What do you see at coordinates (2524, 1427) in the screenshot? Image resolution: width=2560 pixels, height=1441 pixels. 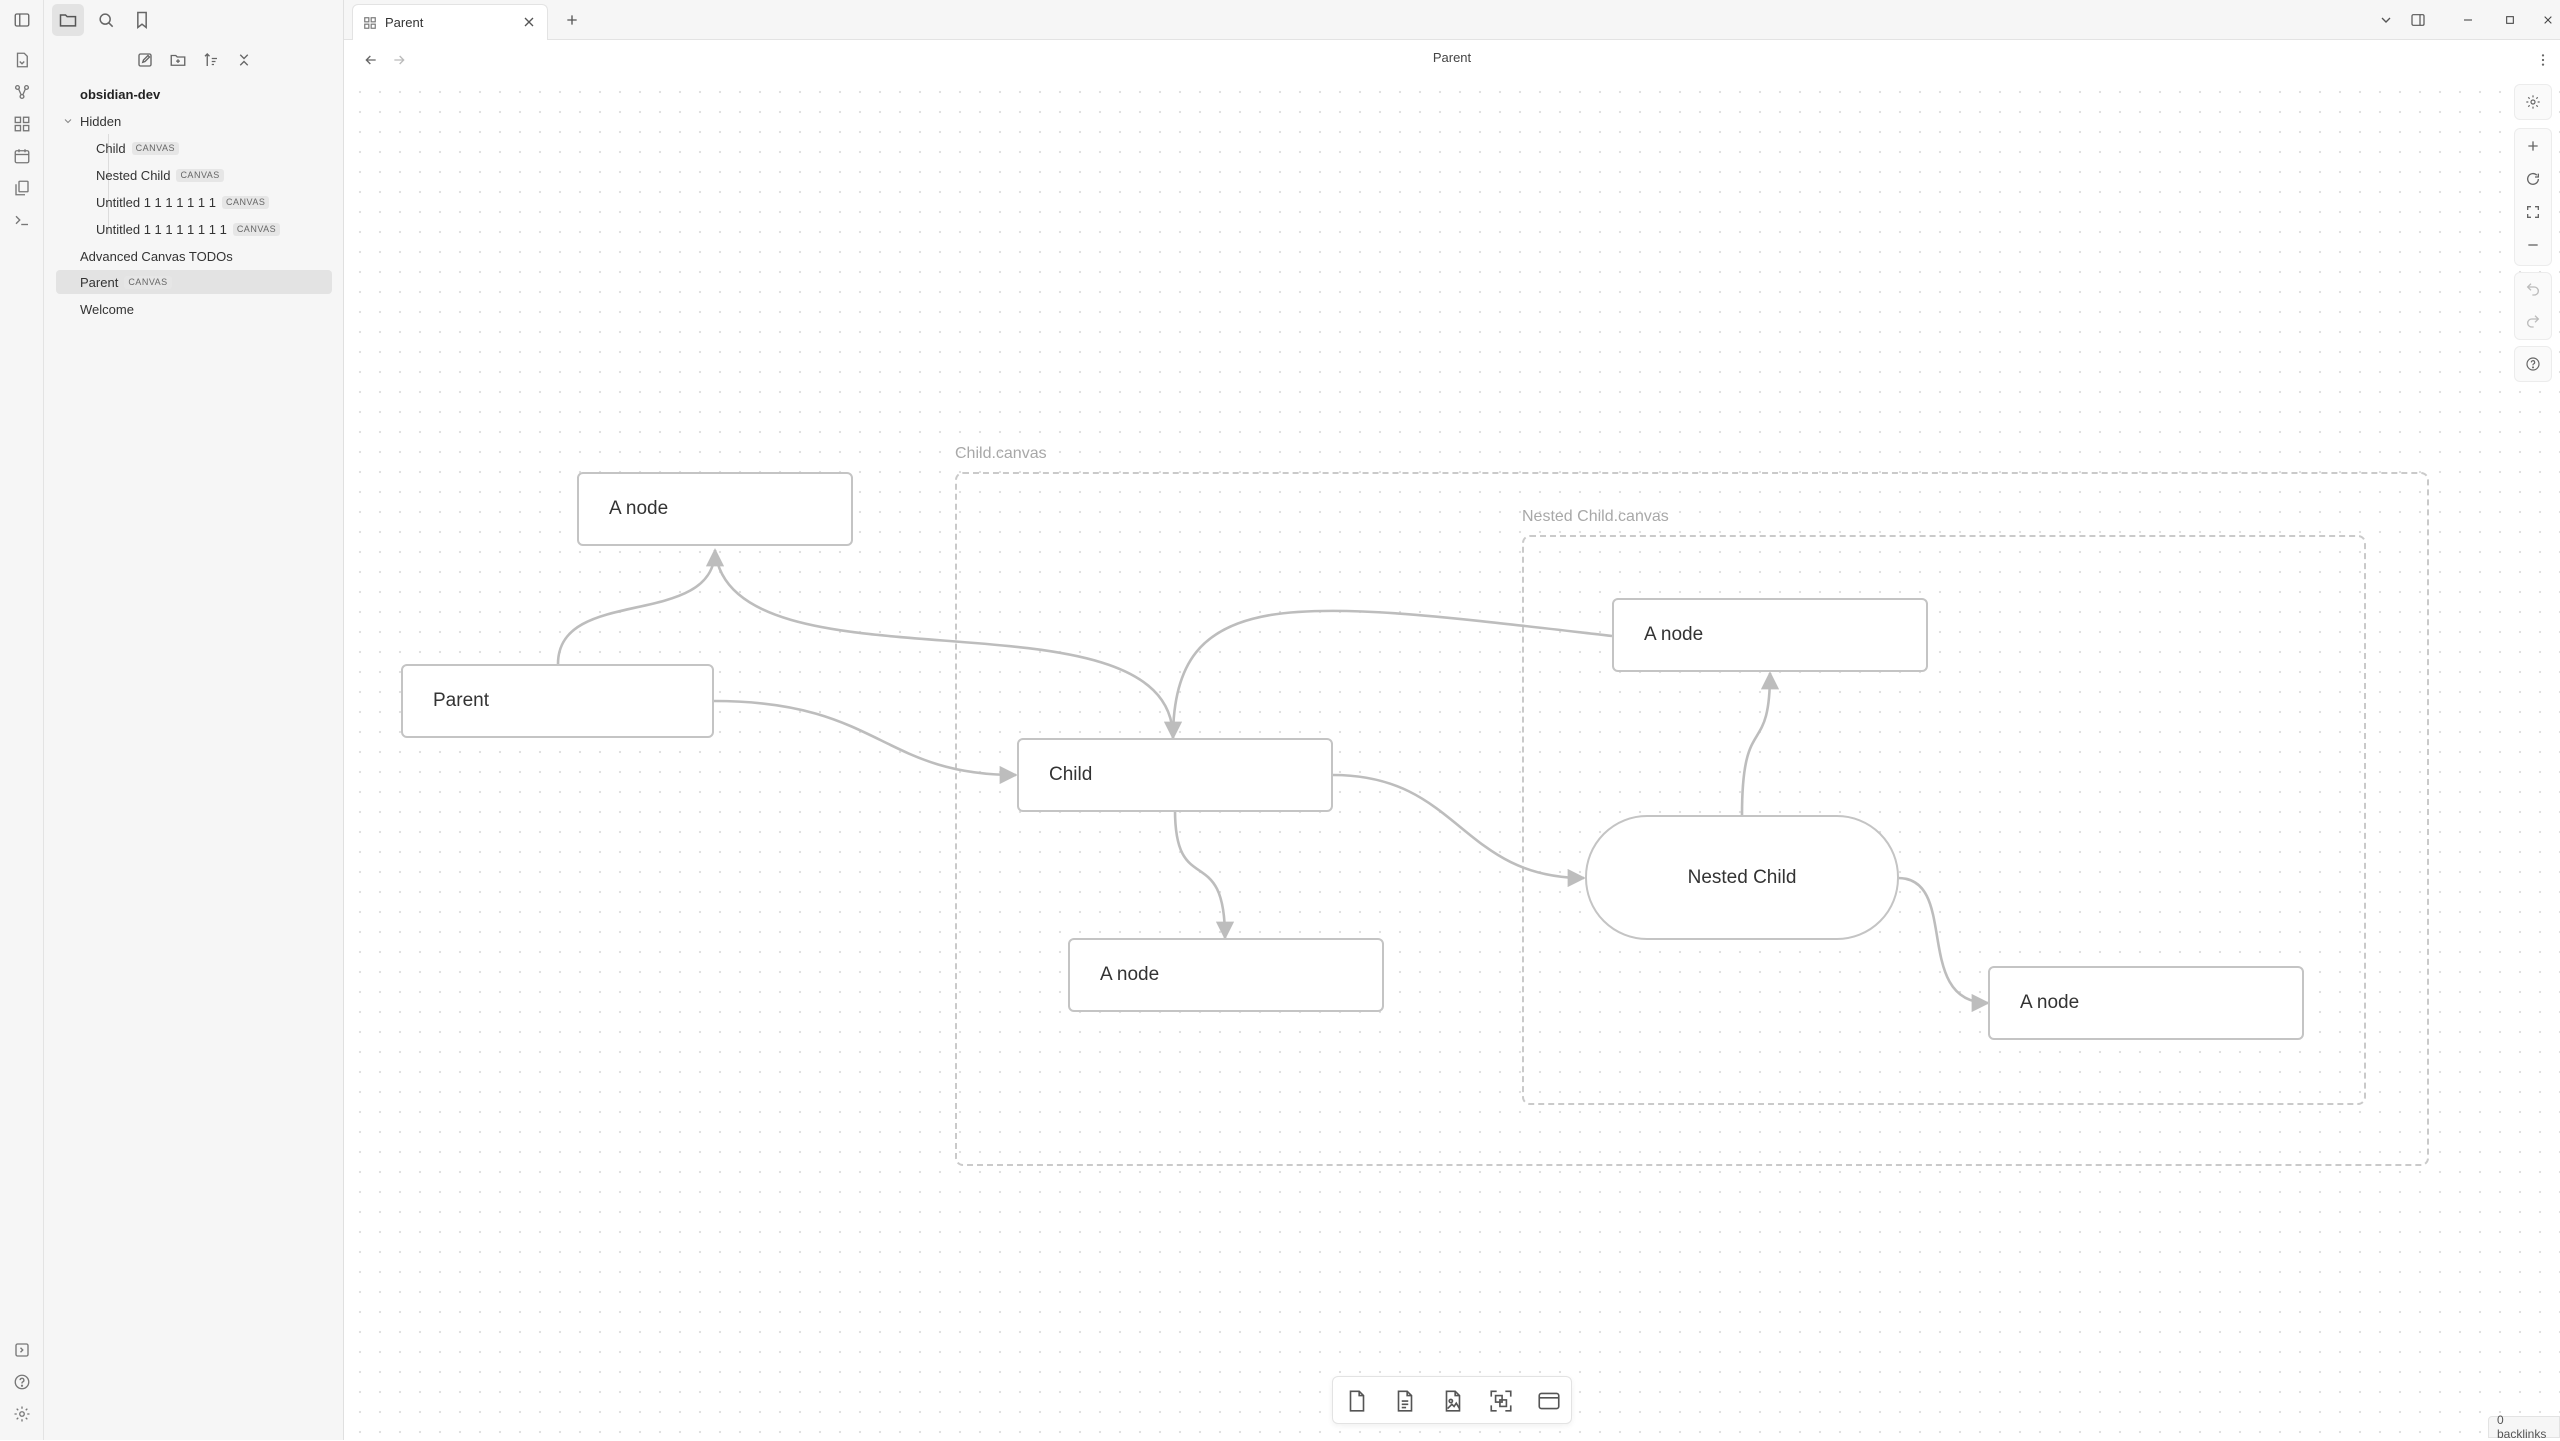 I see `backlinks-status: 0 backlinks` at bounding box center [2524, 1427].